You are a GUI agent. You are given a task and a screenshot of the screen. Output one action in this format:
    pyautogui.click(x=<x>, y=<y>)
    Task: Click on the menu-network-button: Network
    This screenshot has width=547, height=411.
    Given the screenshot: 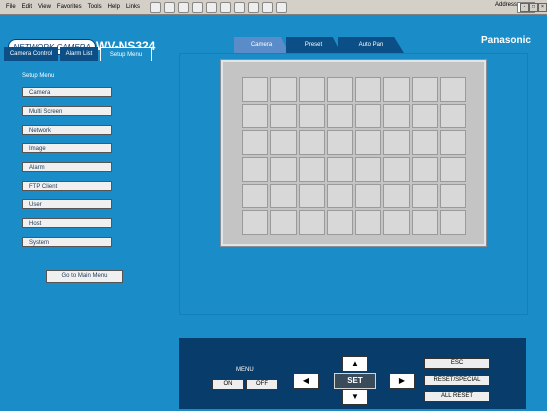 What is the action you would take?
    pyautogui.click(x=67, y=130)
    